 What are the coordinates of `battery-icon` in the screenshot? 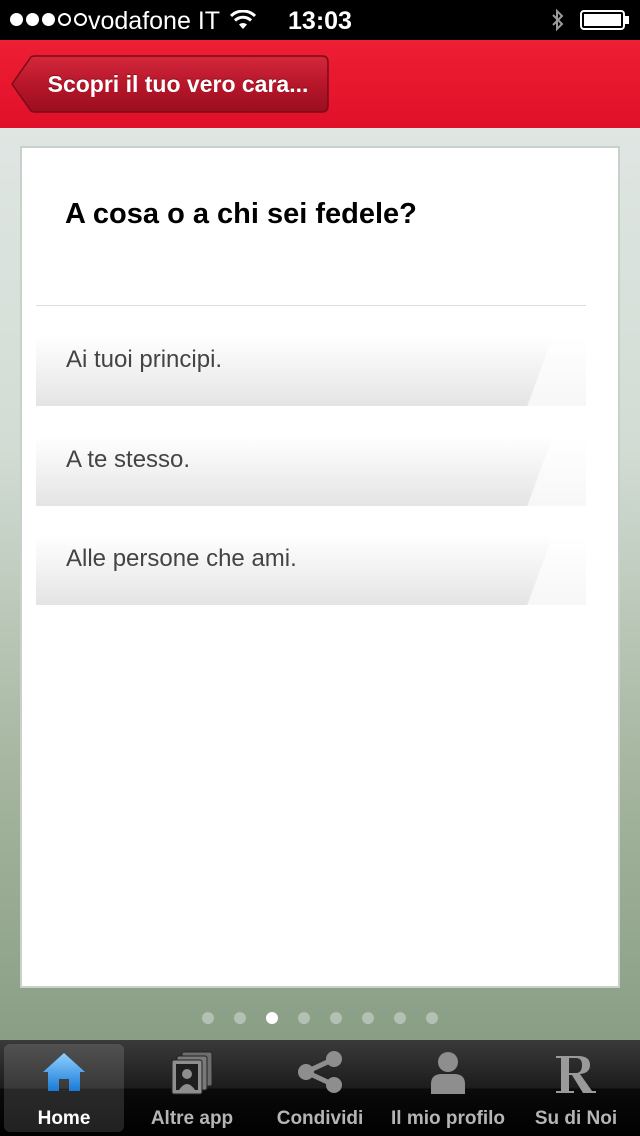 It's located at (605, 20).